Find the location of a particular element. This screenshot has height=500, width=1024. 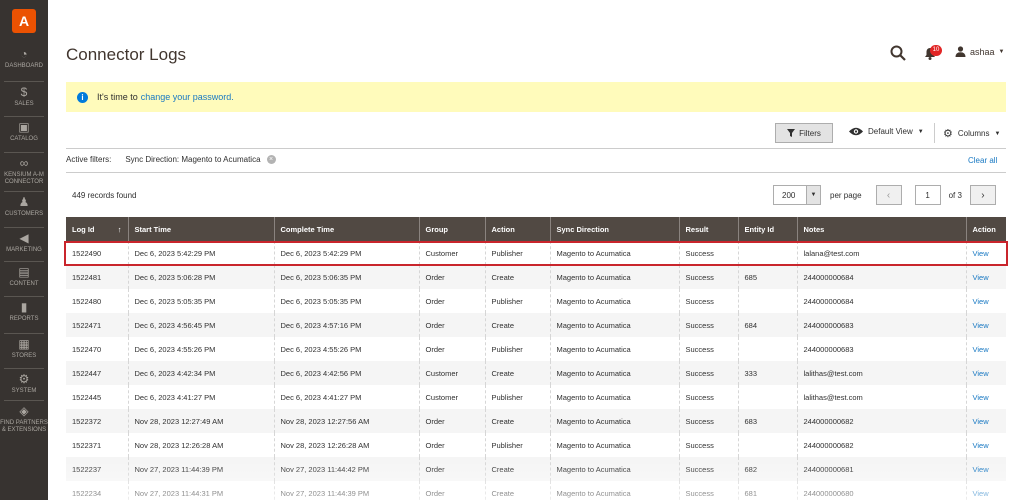

cell-complete-time: Nov 27, 2023 11:44:39 PM is located at coordinates (347, 490).